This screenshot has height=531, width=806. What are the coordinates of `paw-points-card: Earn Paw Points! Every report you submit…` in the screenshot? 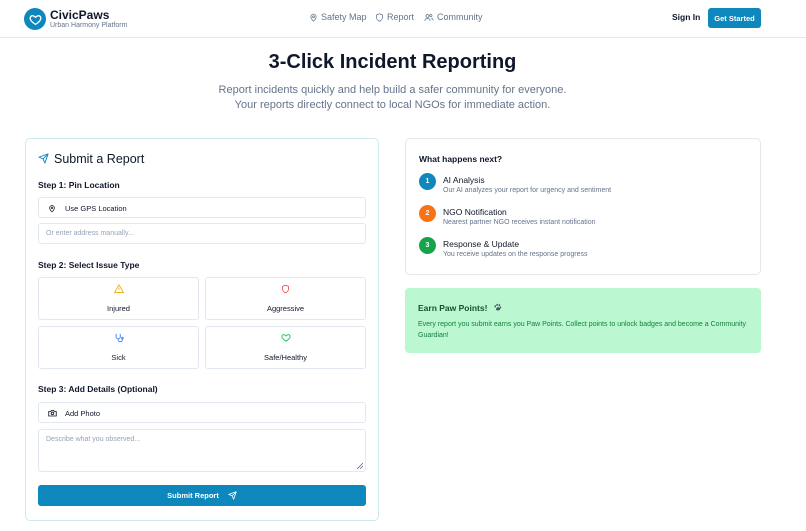 It's located at (583, 320).